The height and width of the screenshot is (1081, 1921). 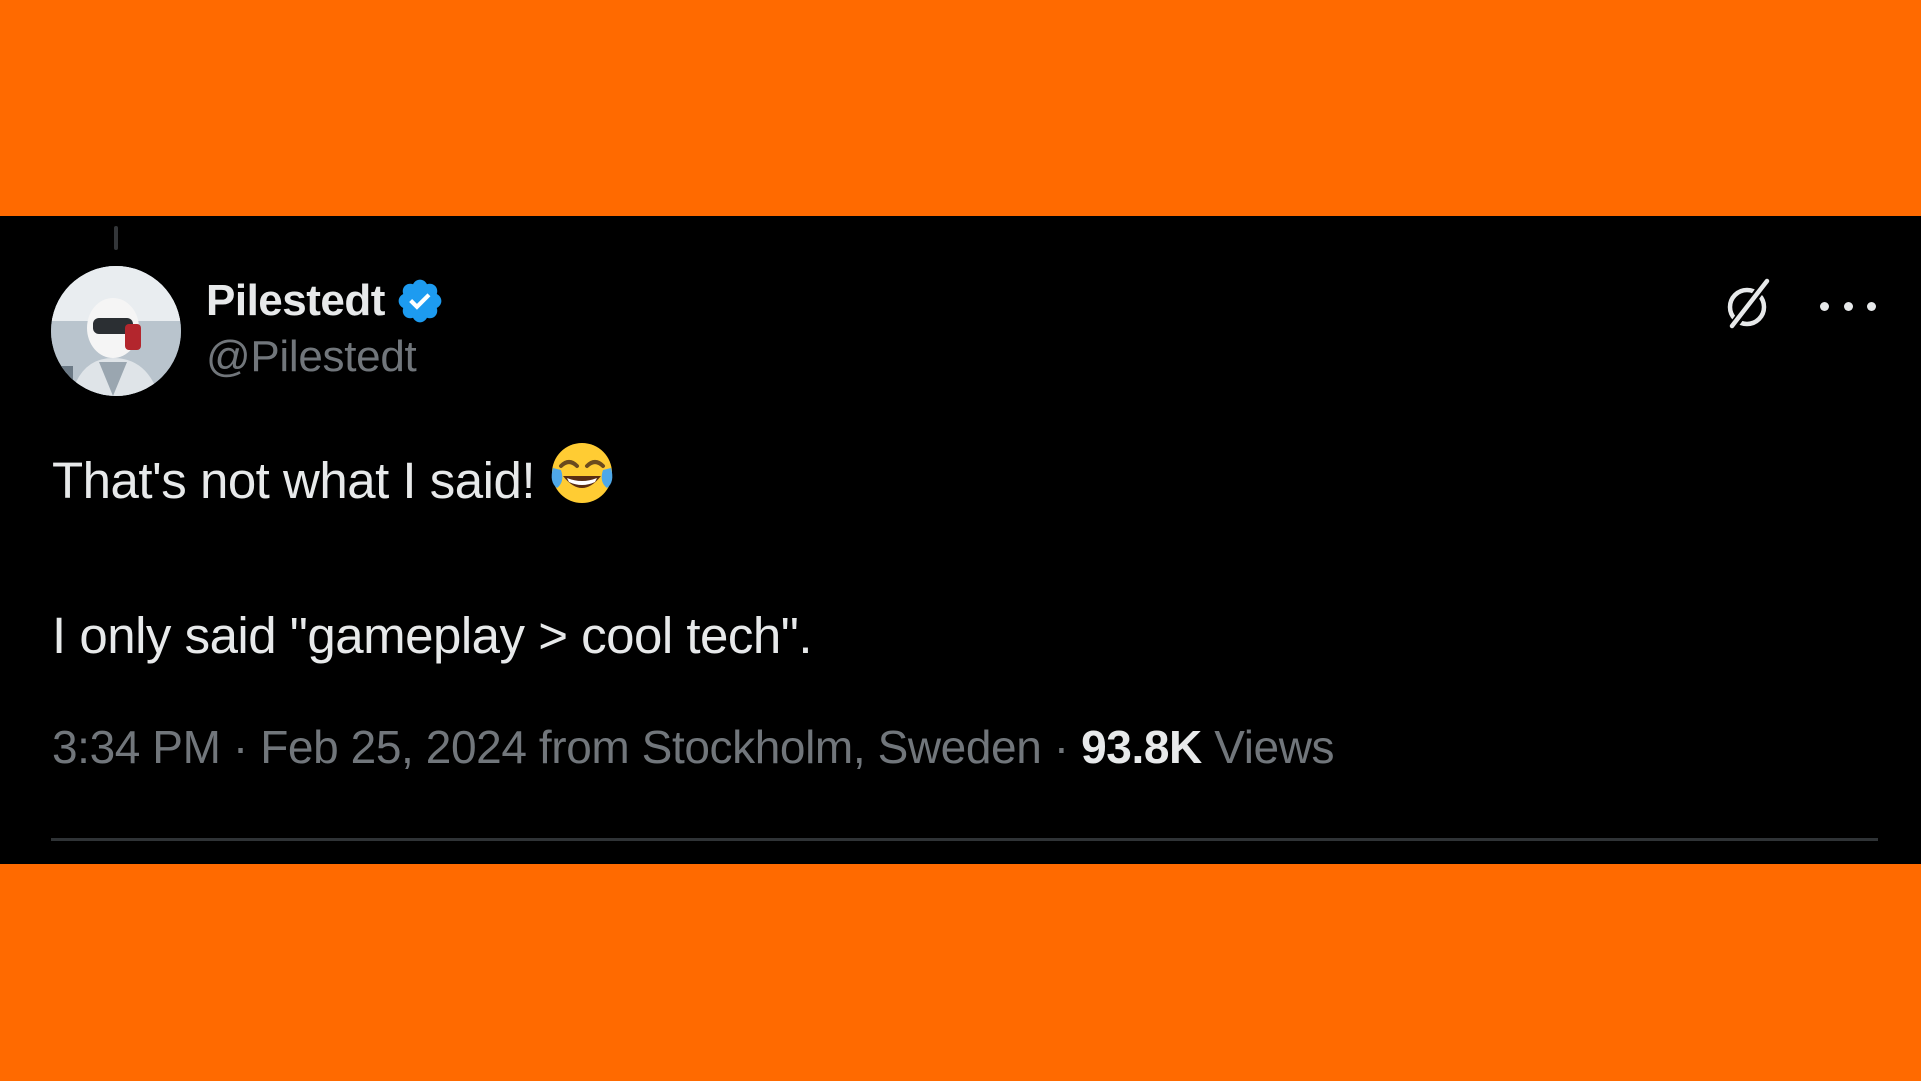 What do you see at coordinates (964, 839) in the screenshot?
I see `divider` at bounding box center [964, 839].